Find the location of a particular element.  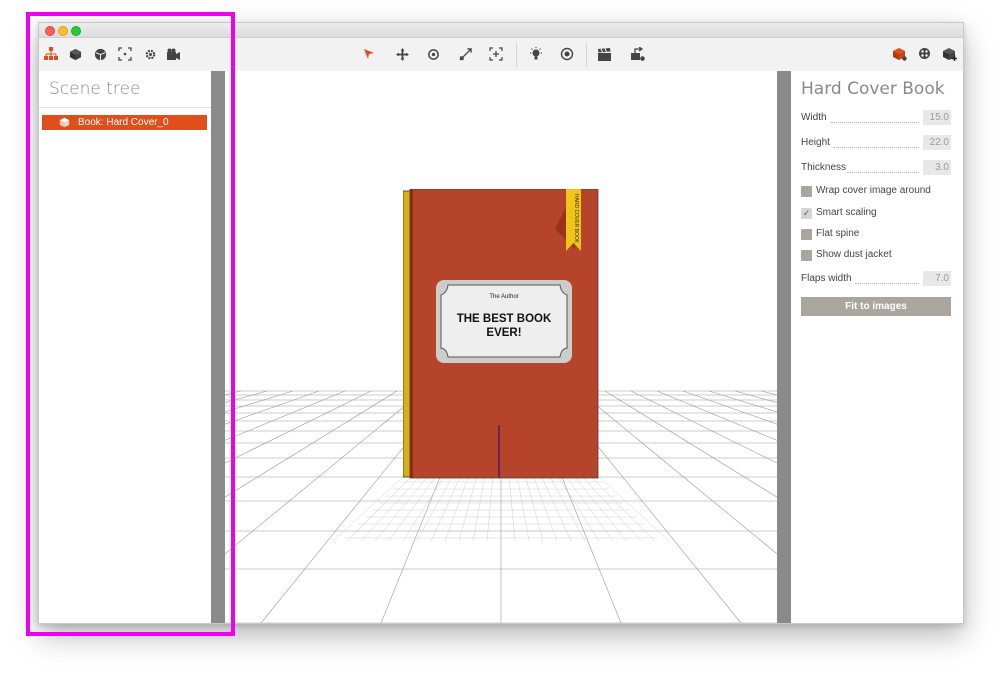

height-field: Height 22.0 is located at coordinates (876, 143).